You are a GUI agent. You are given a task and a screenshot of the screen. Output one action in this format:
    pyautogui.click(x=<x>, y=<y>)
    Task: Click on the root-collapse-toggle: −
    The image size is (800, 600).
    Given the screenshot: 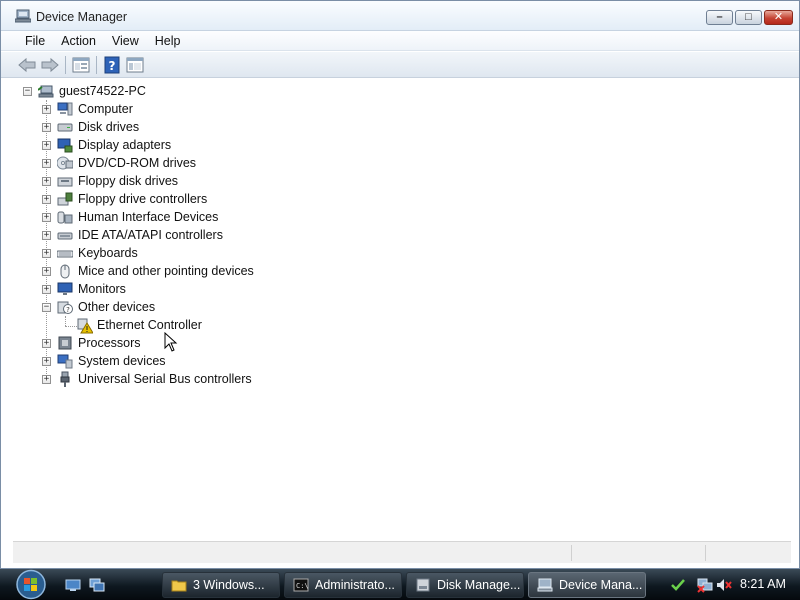 What is the action you would take?
    pyautogui.click(x=27, y=91)
    